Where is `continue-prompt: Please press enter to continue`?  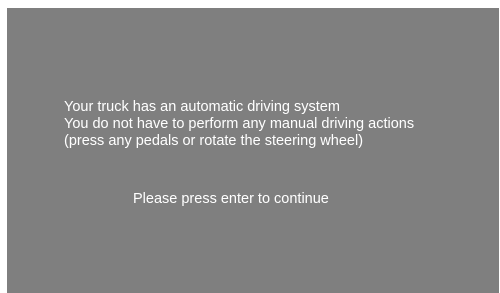 continue-prompt: Please press enter to continue is located at coordinates (231, 199).